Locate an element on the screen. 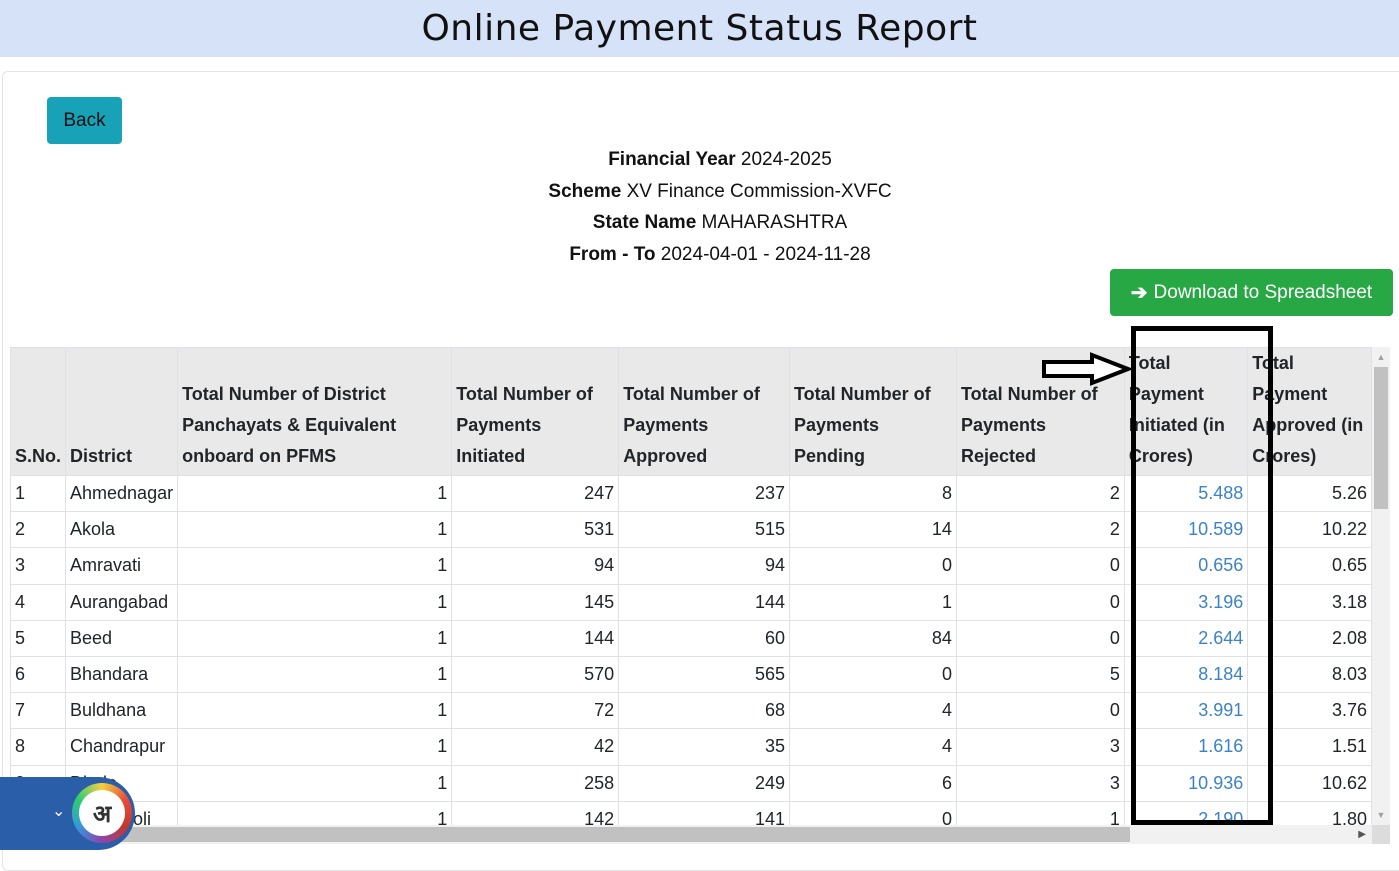 This screenshot has height=871, width=1399. cell-pending: 8 is located at coordinates (872, 493).